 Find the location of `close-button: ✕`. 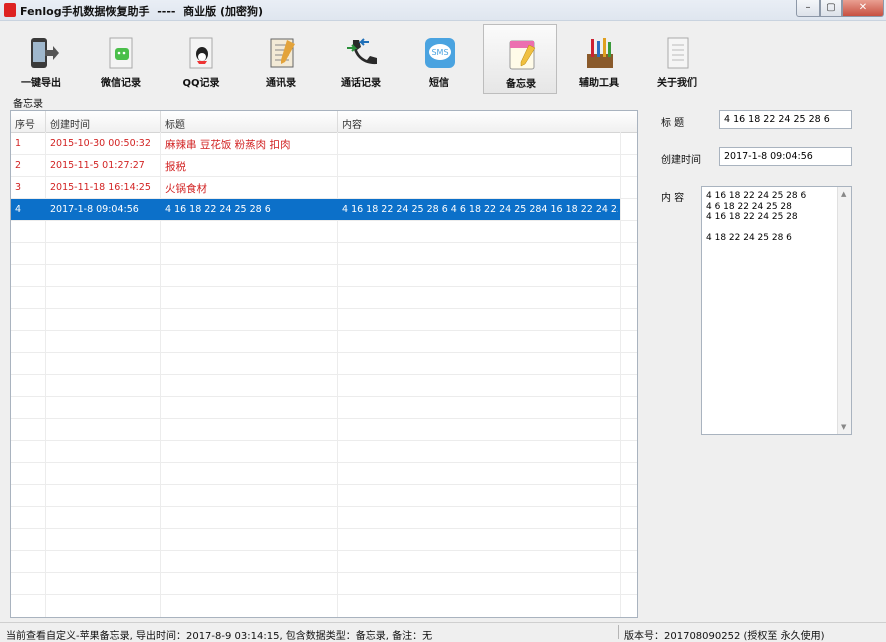

close-button: ✕ is located at coordinates (863, 8).